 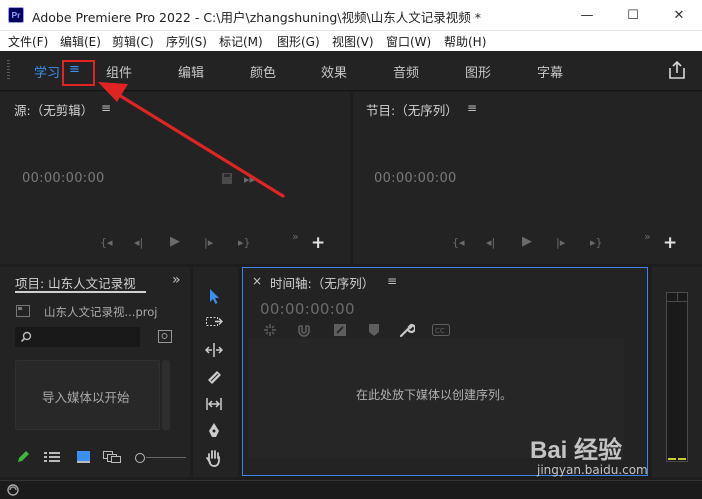 I want to click on import-media-drop-area: 导入媒体以开始, so click(x=87, y=395).